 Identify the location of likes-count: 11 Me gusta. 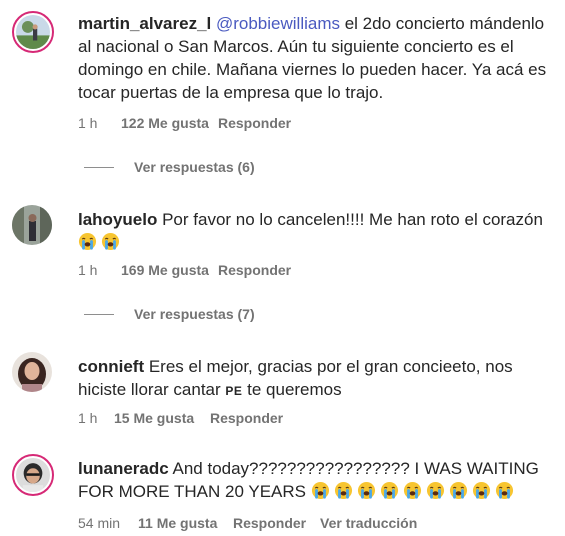
(185, 523).